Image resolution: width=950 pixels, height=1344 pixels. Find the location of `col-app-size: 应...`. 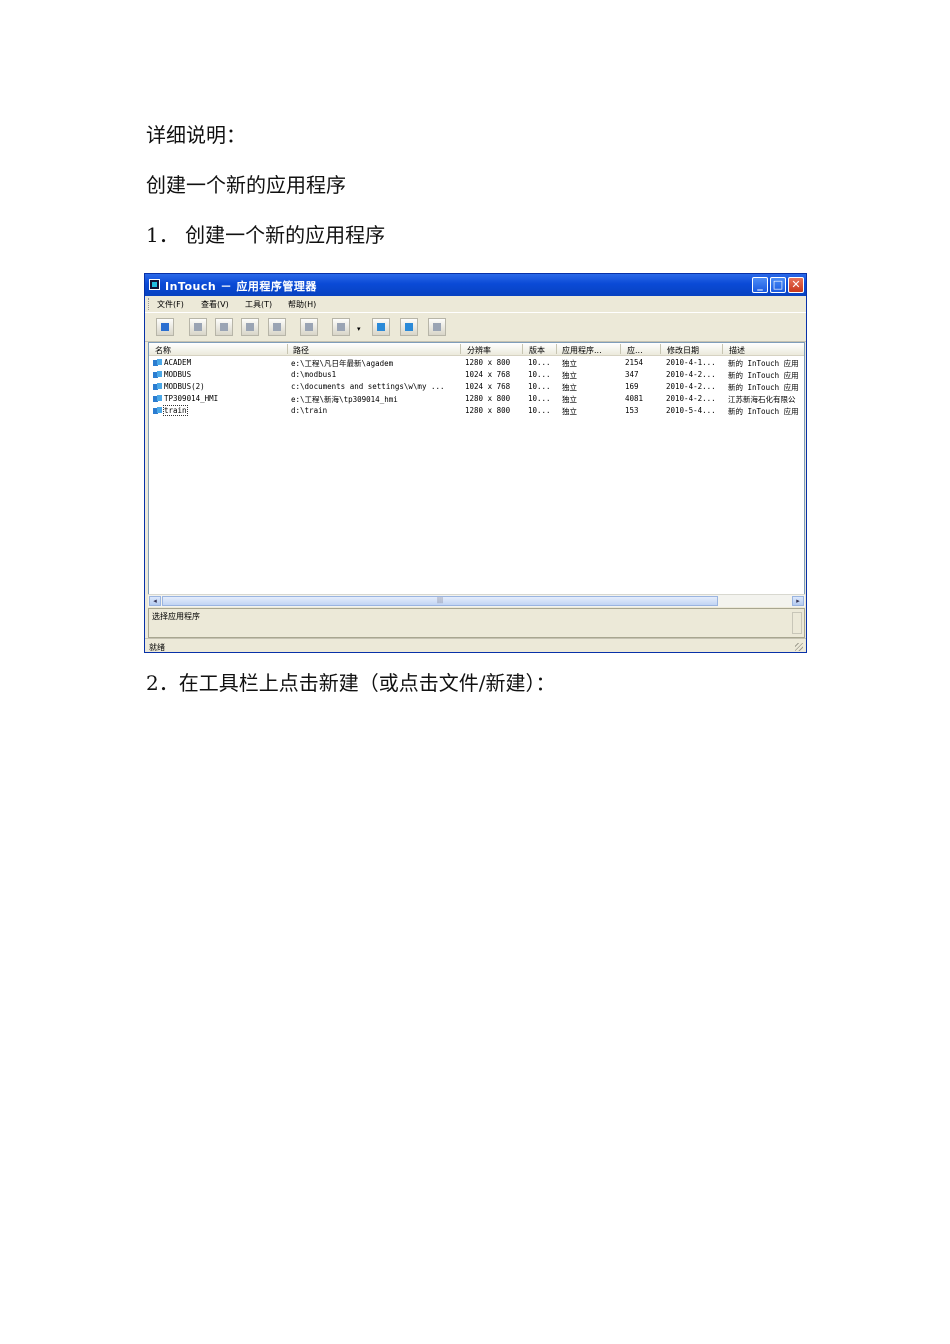

col-app-size: 应... is located at coordinates (635, 350).